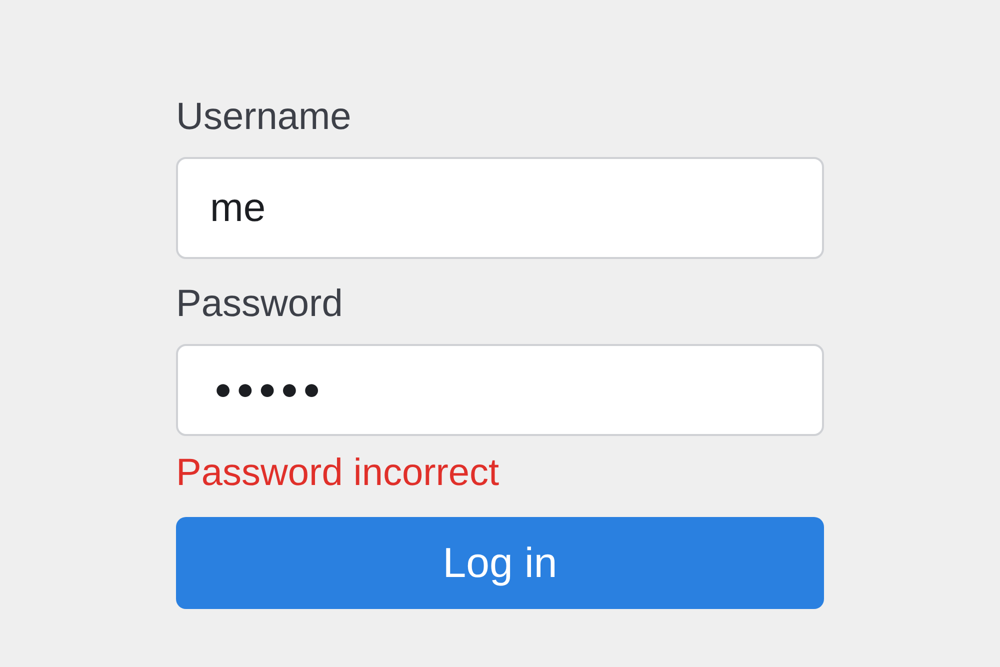  I want to click on field-label: Username, so click(264, 117).